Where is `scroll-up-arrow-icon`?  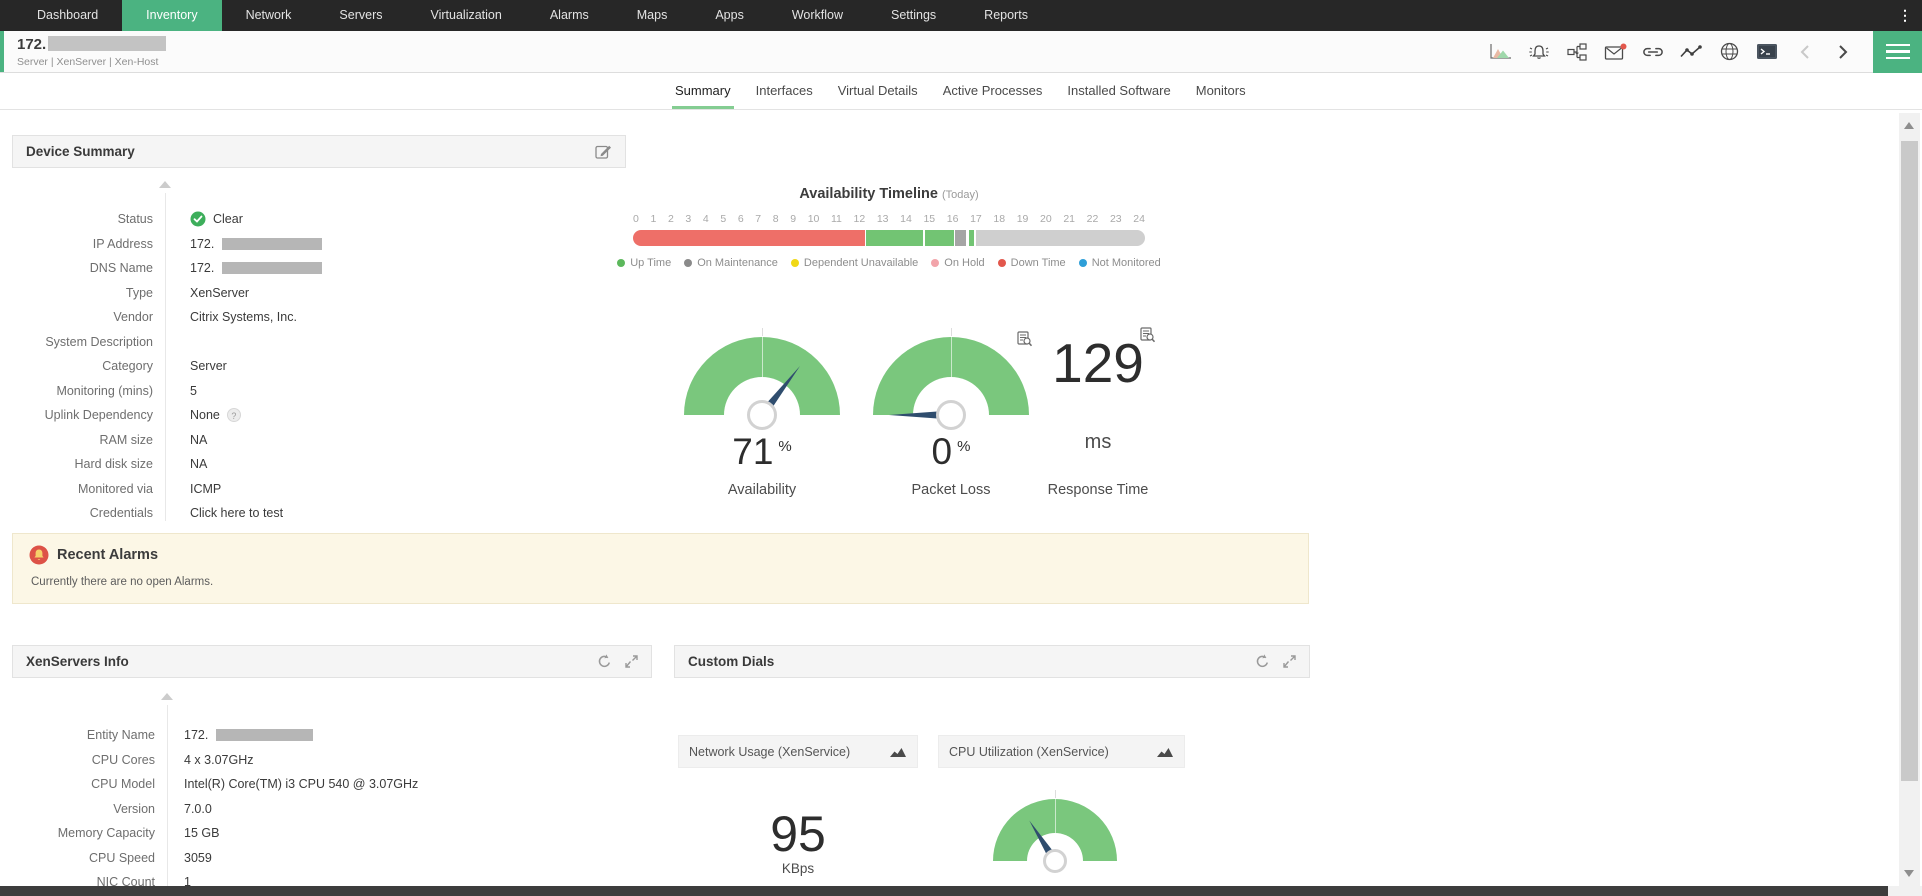
scroll-up-arrow-icon is located at coordinates (1909, 125).